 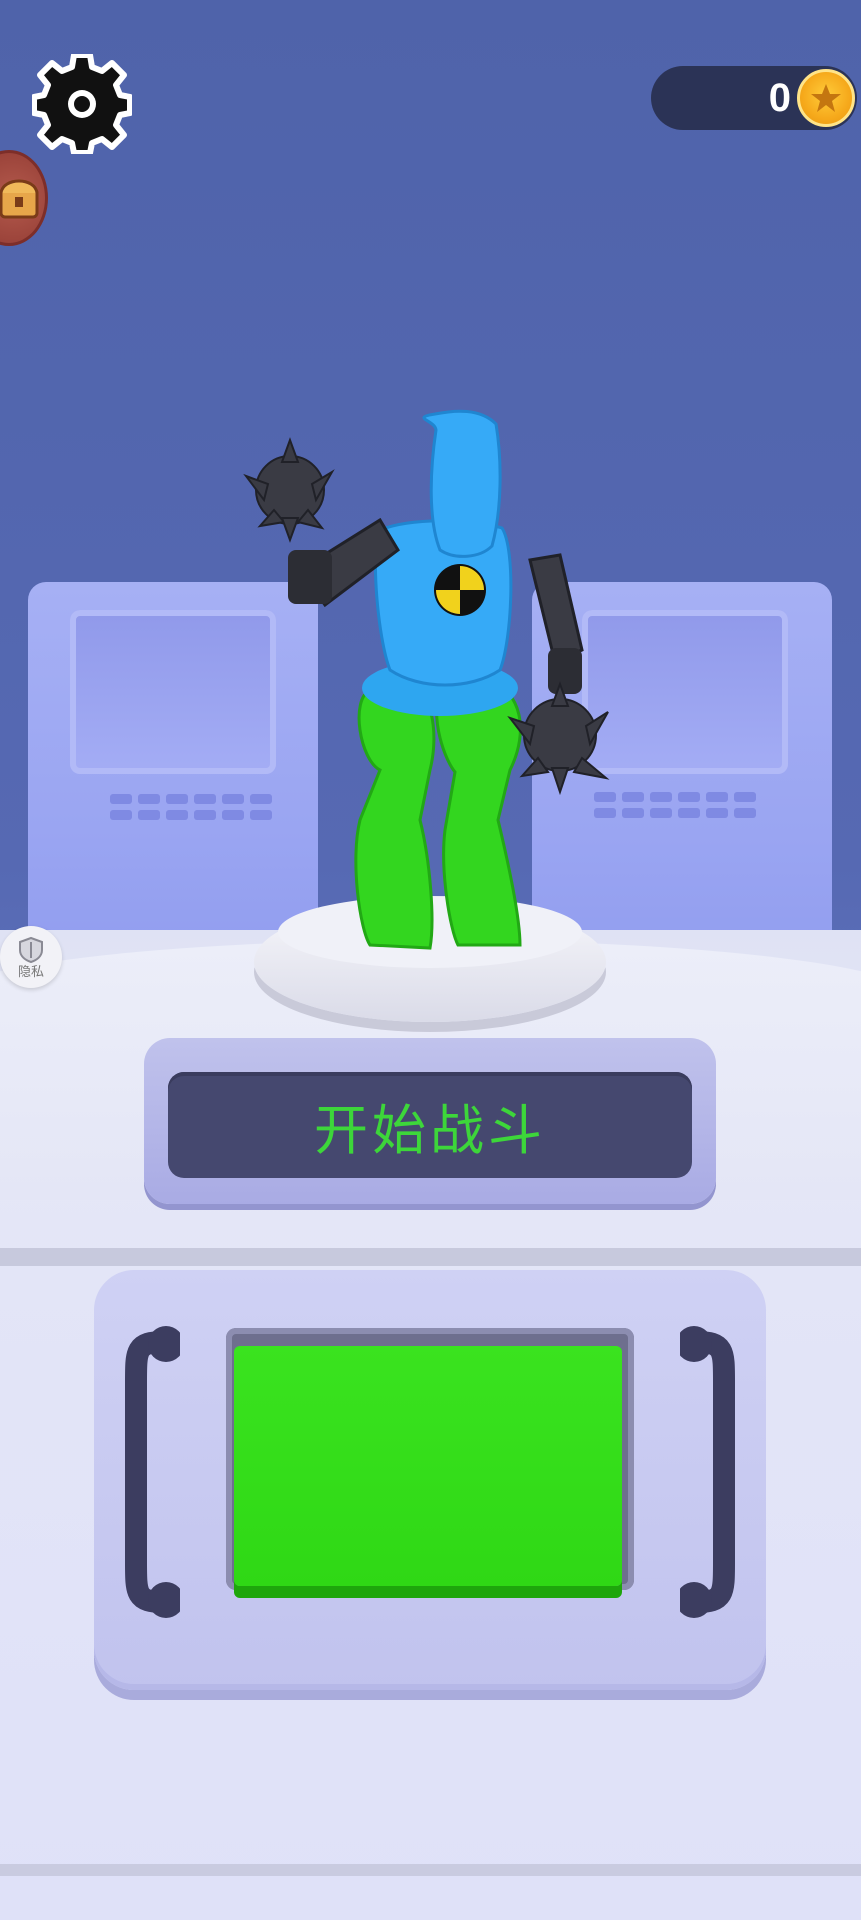 I want to click on privacy-button: 隐私, so click(x=31, y=957).